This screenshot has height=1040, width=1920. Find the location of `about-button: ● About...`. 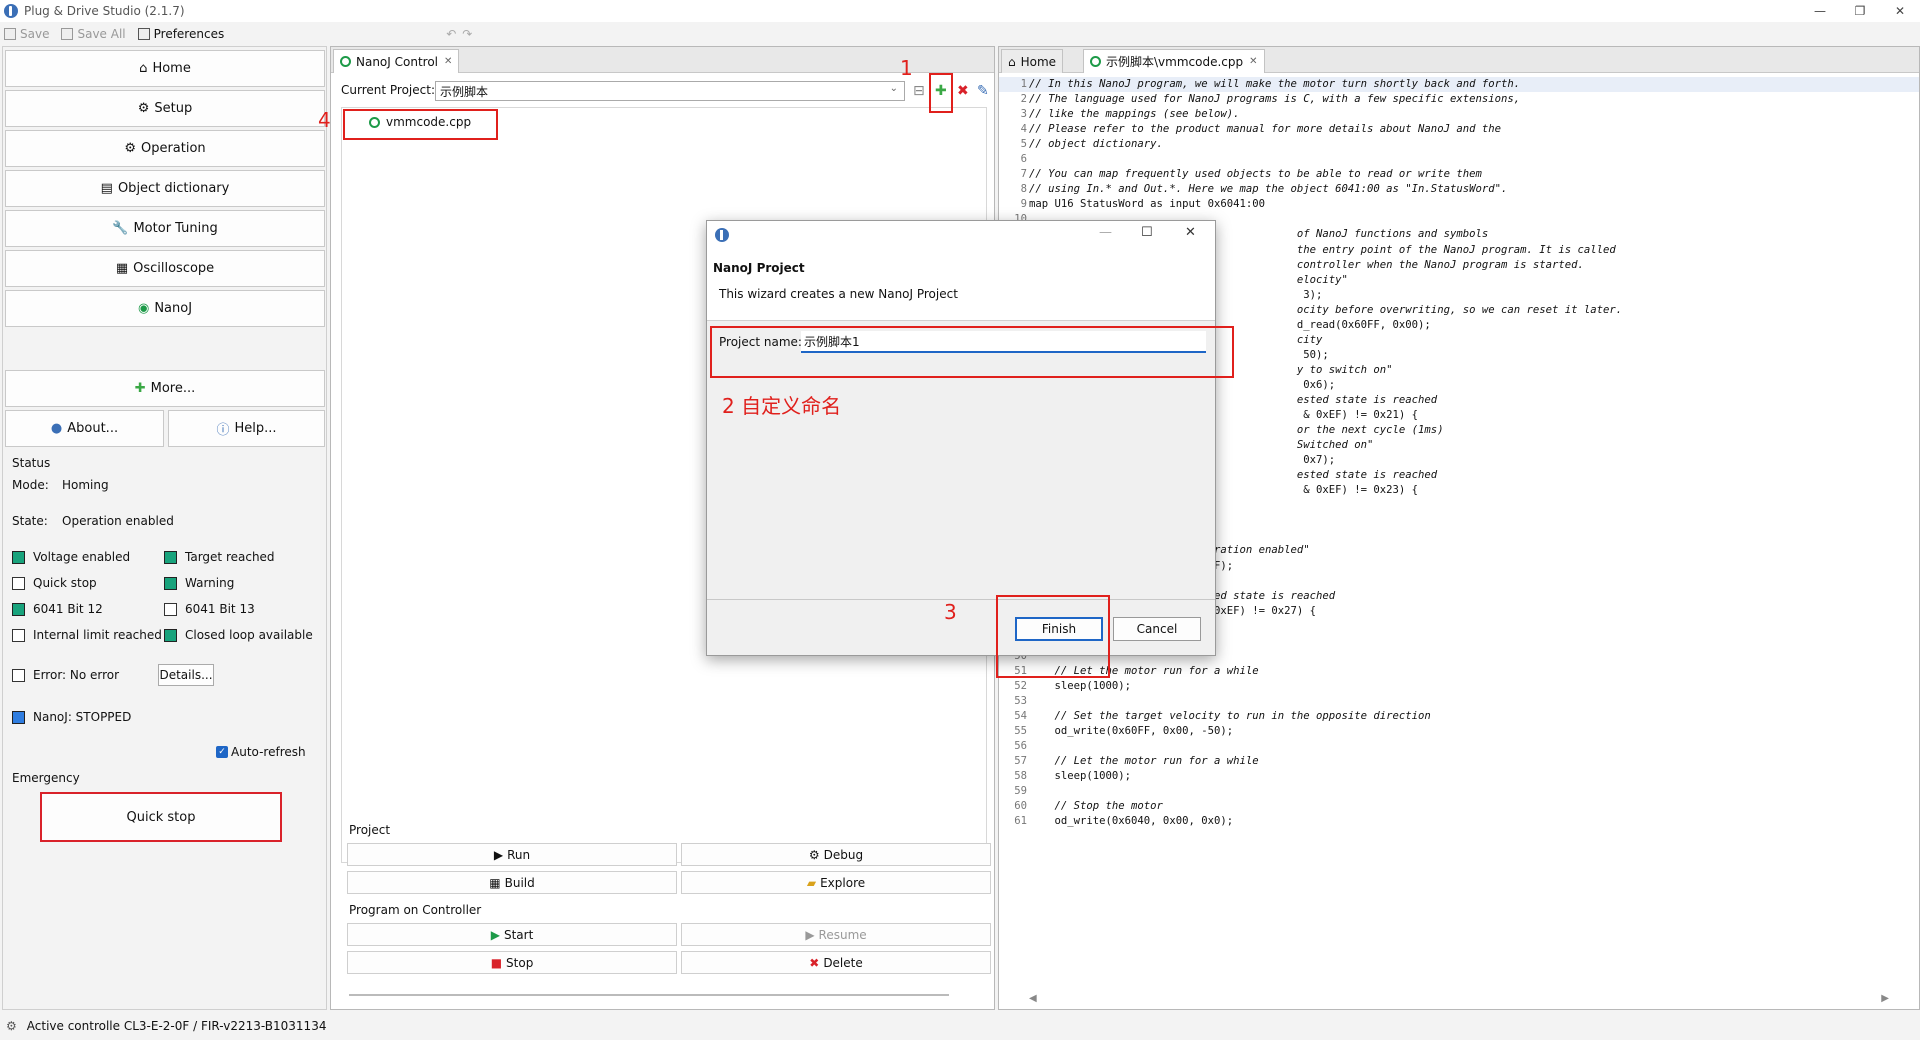

about-button: ● About... is located at coordinates (84, 428).